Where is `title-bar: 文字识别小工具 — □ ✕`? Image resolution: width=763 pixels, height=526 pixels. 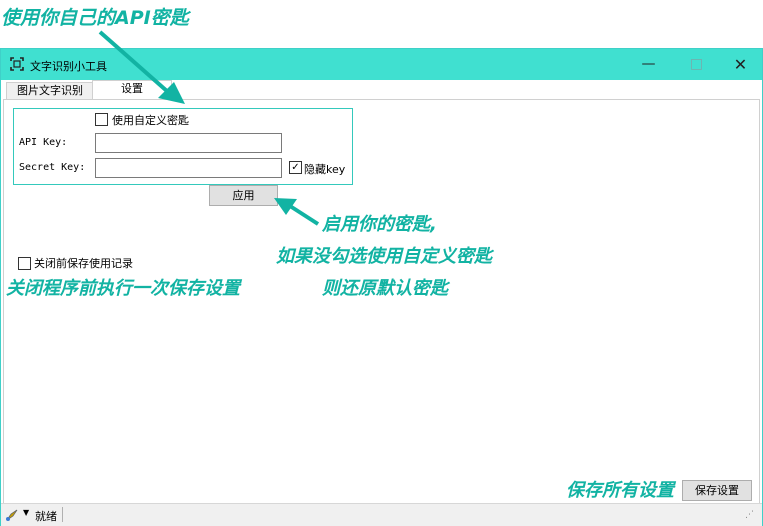 title-bar: 文字识别小工具 — □ ✕ is located at coordinates (381, 64).